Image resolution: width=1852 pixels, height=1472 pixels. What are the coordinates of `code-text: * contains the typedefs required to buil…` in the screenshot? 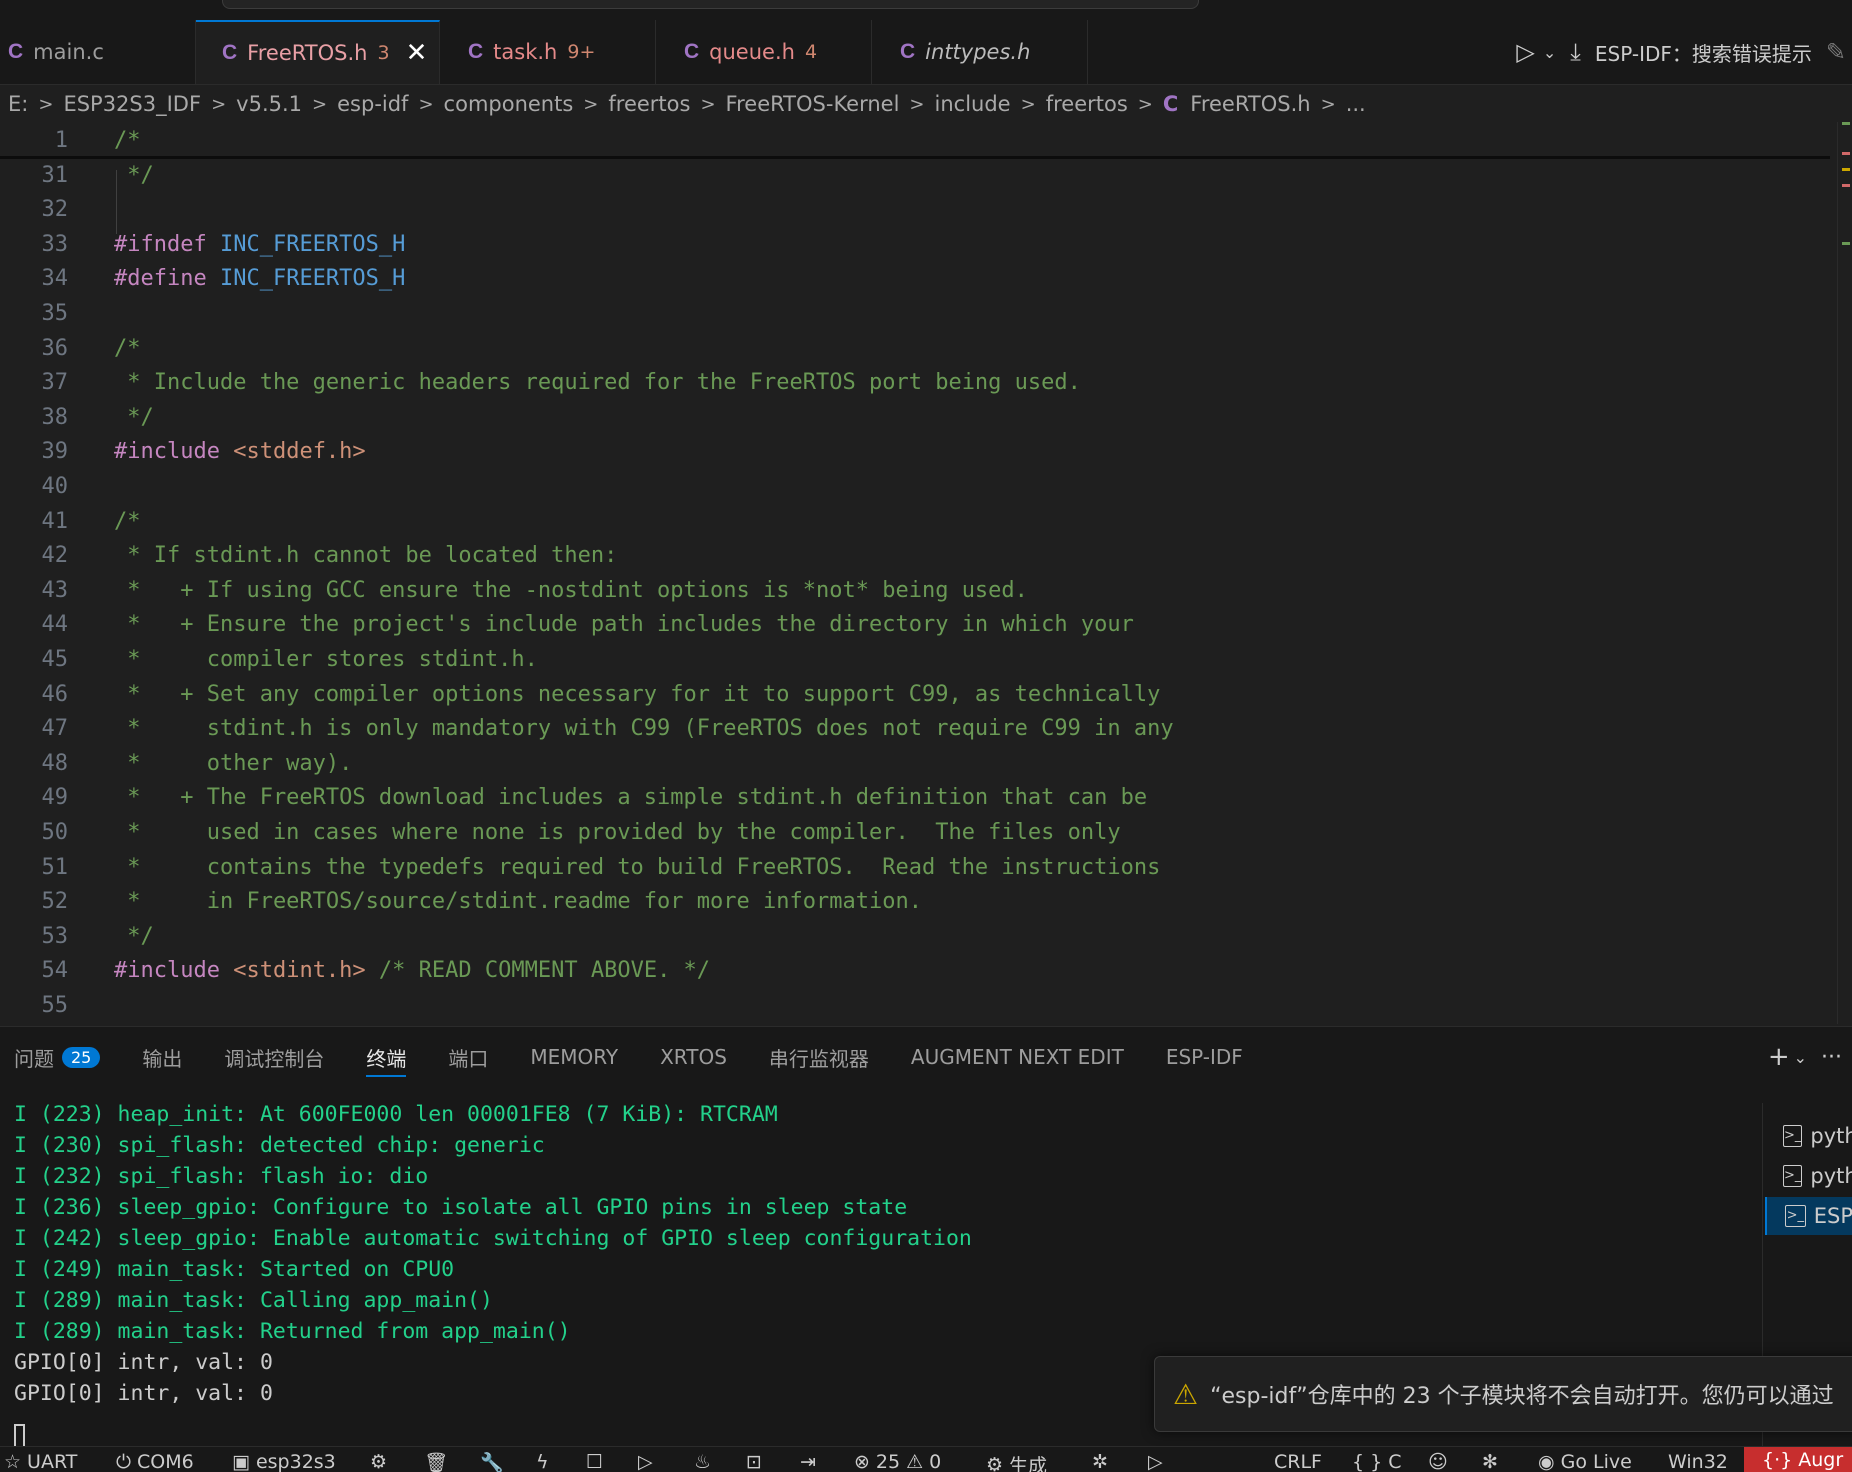 It's located at (637, 868).